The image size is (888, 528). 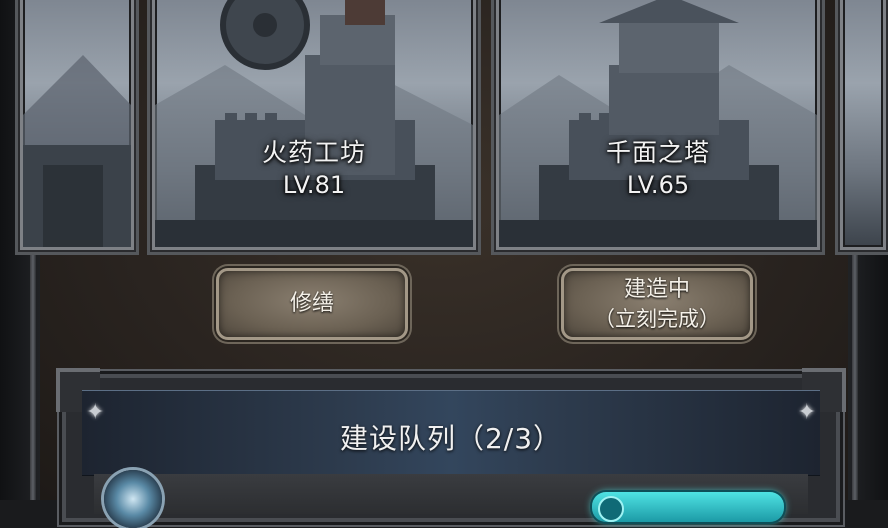 What do you see at coordinates (314, 185) in the screenshot?
I see `building-level: LV.81` at bounding box center [314, 185].